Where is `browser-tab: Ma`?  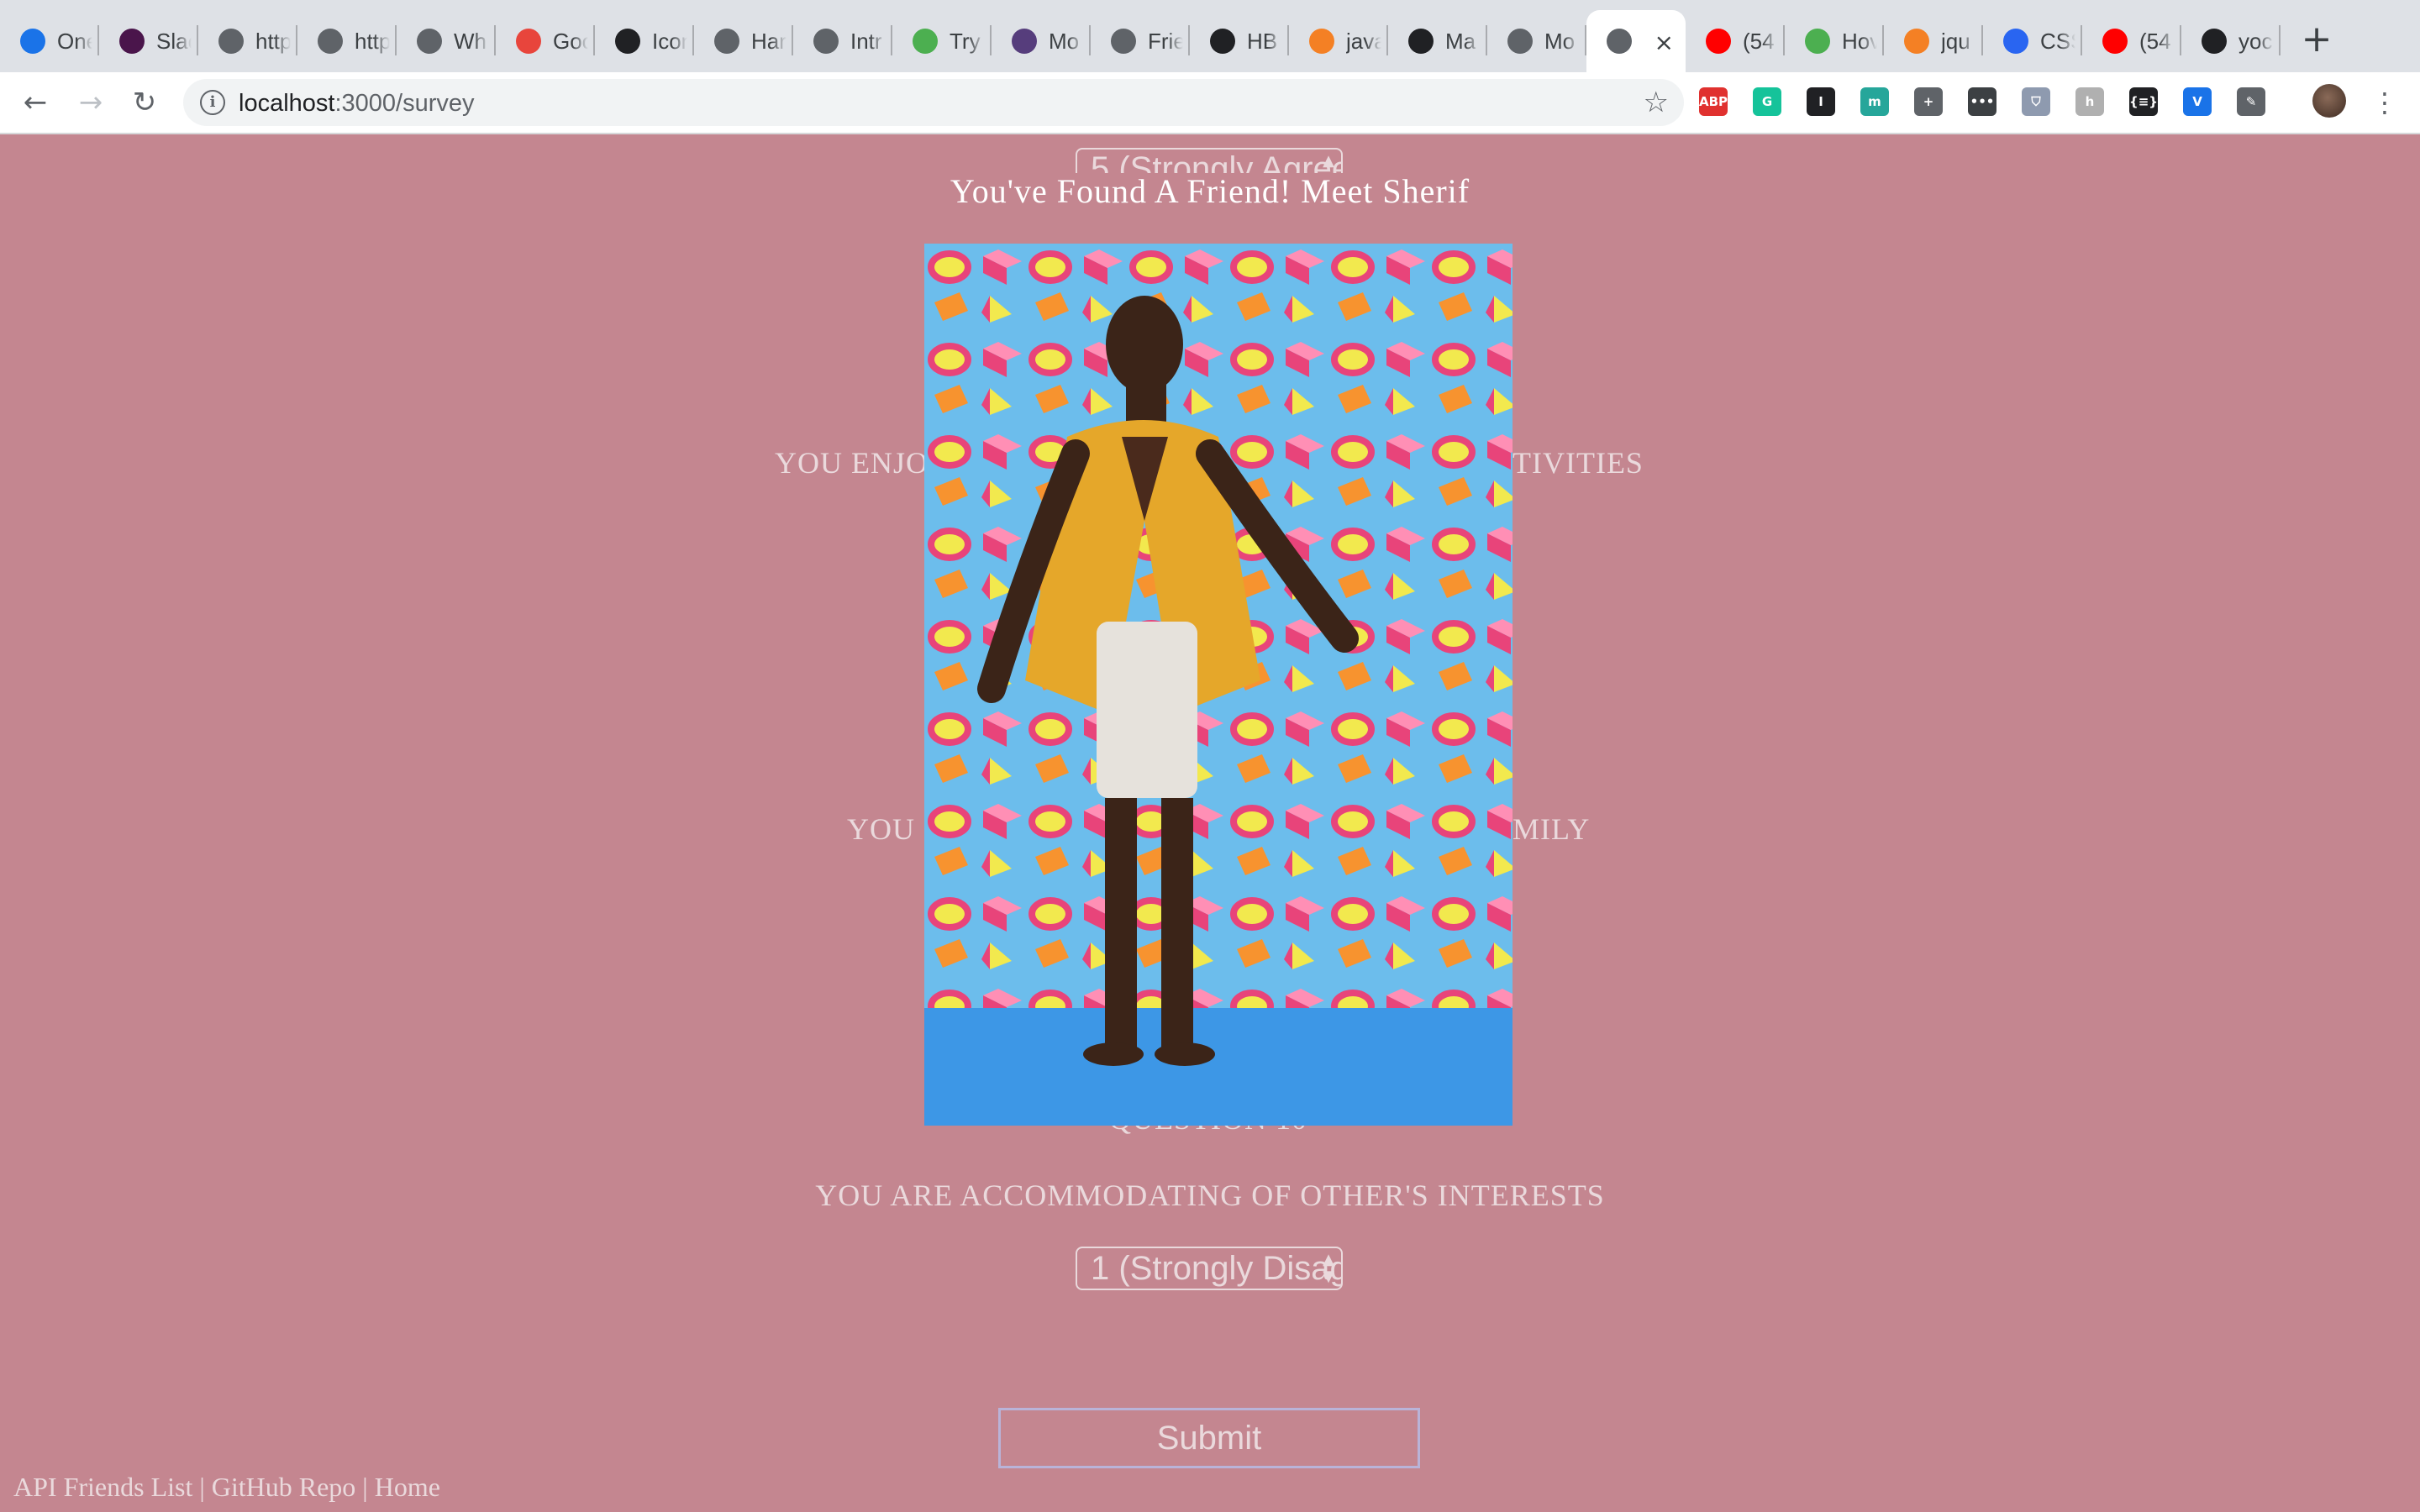 browser-tab: Ma is located at coordinates (1437, 41).